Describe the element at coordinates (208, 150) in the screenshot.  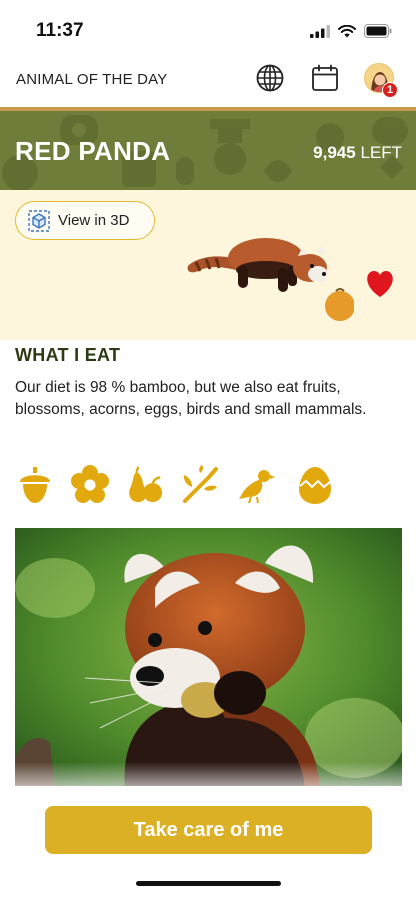
I see `animal-banner: RED PANDA 9,945 LEFT` at that location.